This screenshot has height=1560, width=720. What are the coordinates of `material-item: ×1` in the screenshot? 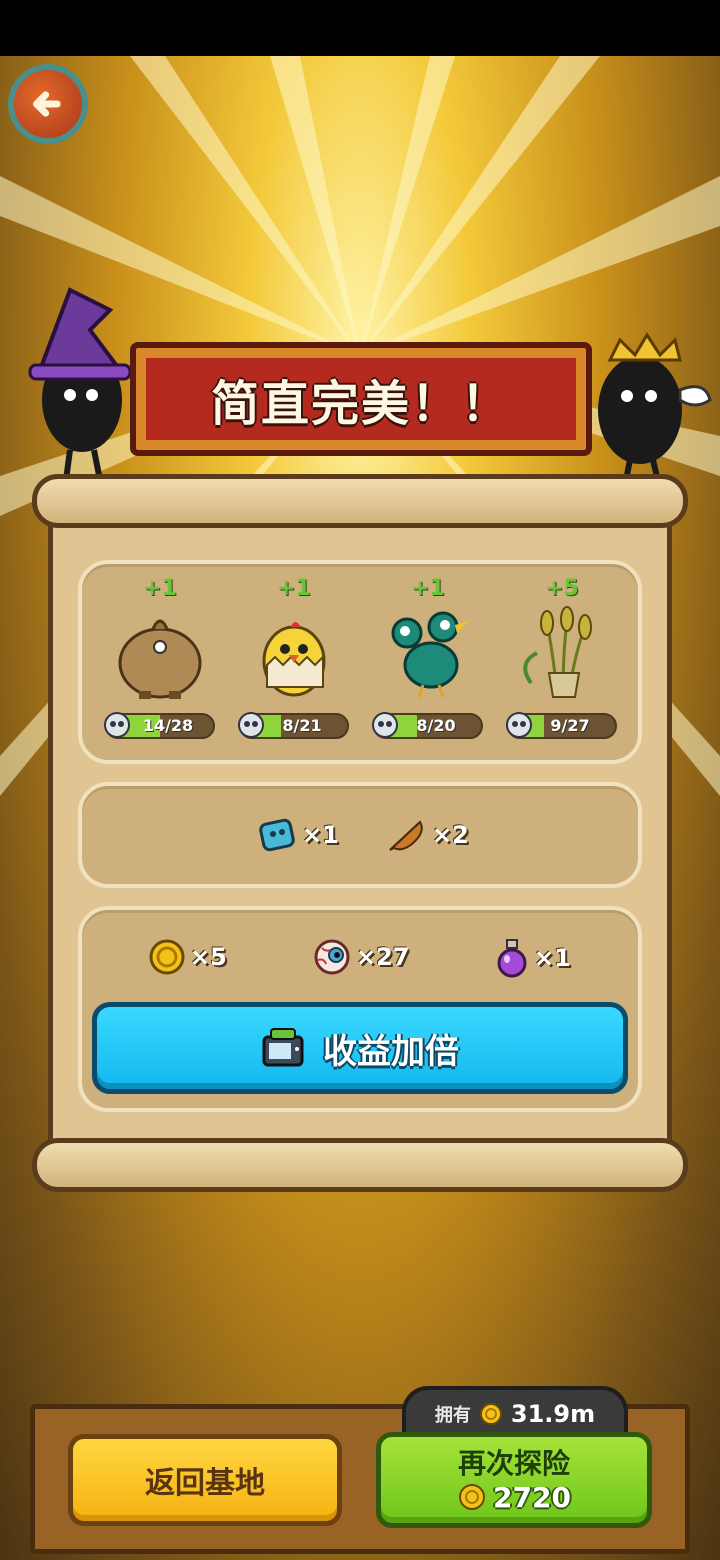 It's located at (297, 835).